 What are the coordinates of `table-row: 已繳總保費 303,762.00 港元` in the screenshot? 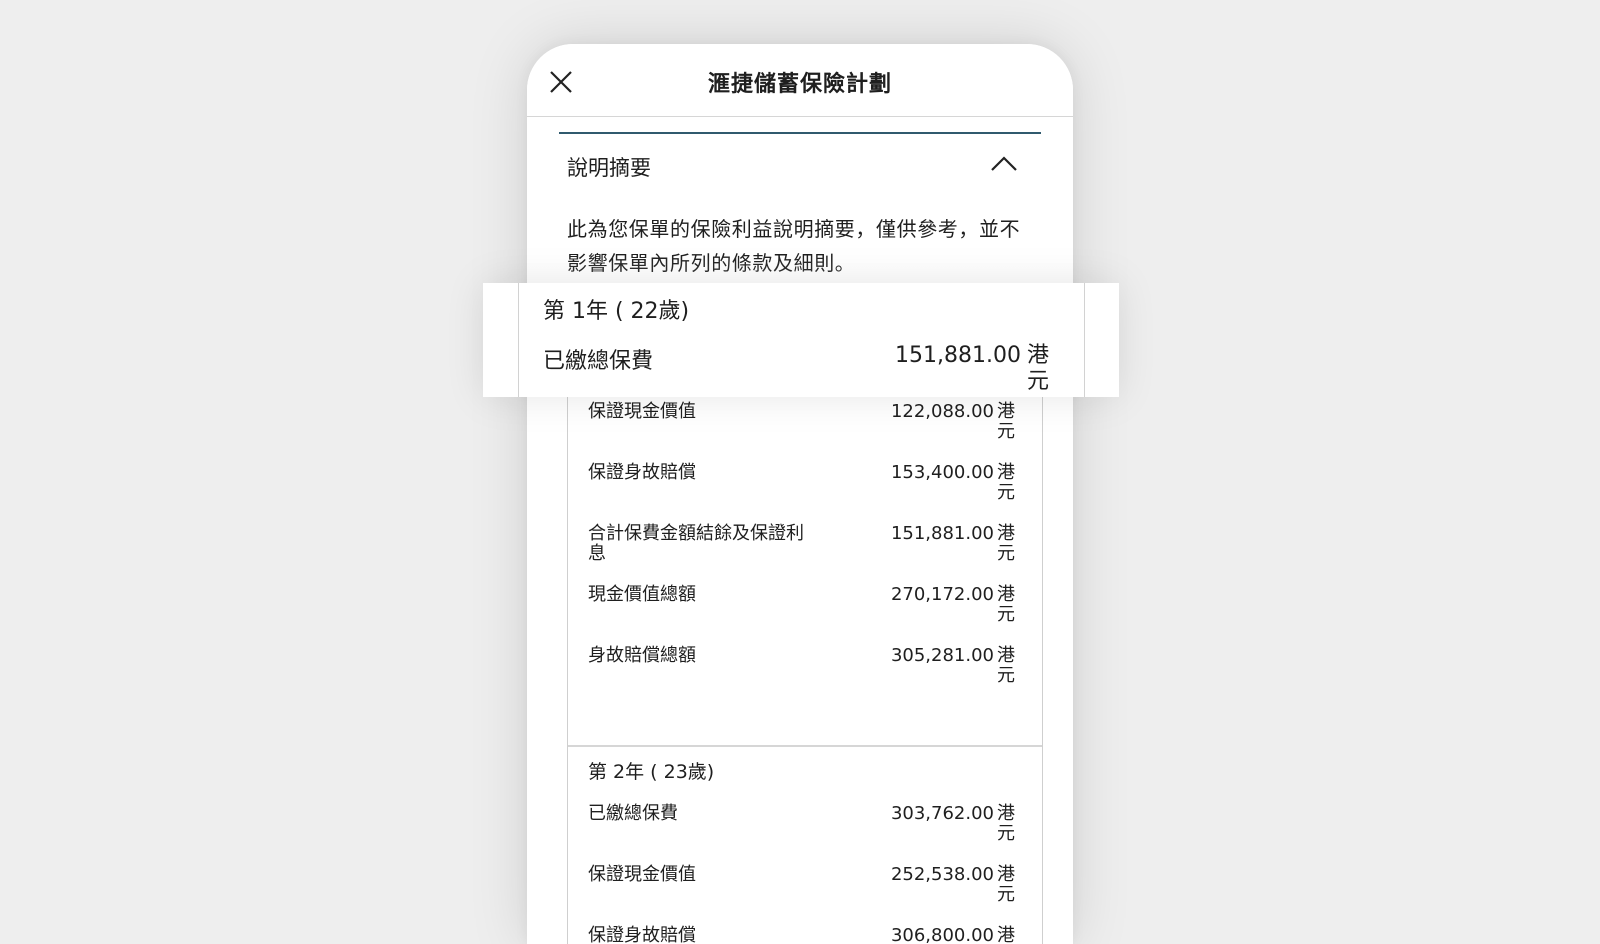 It's located at (805, 828).